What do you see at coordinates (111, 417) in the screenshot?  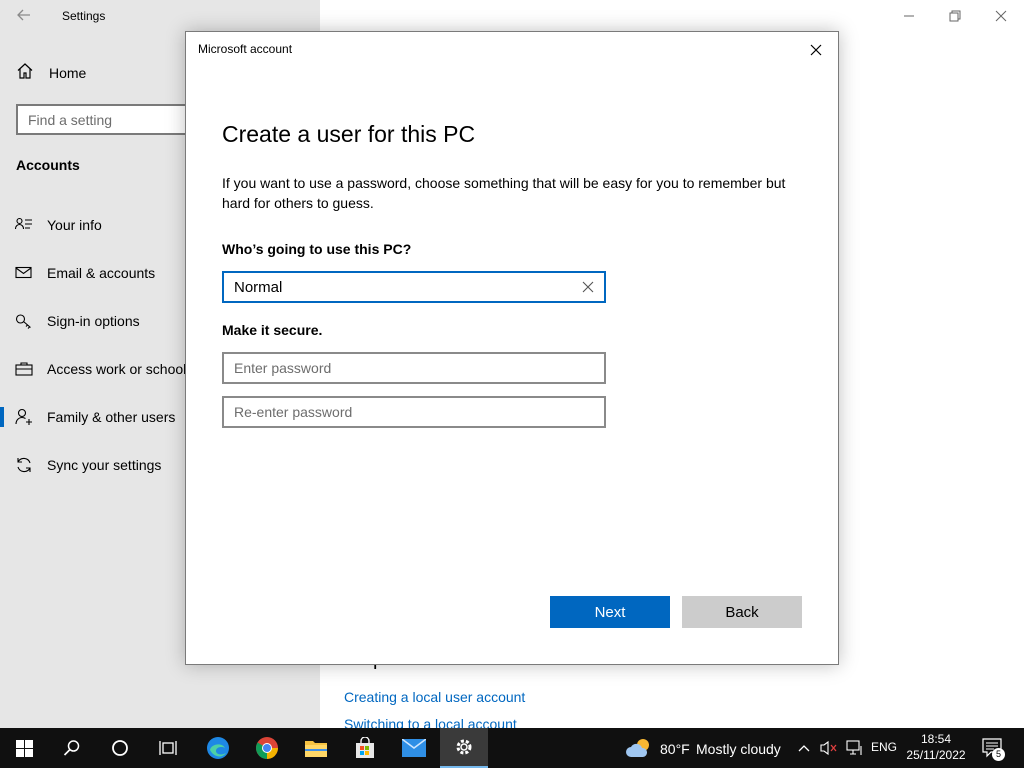 I see `sidebar-item-label: Family & other users` at bounding box center [111, 417].